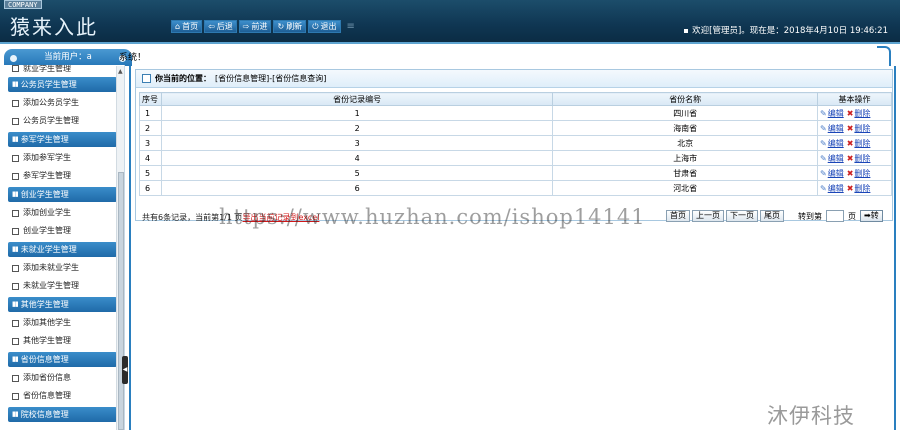 The image size is (900, 430). What do you see at coordinates (120, 71) in the screenshot?
I see `scroll-up-icon: ▲` at bounding box center [120, 71].